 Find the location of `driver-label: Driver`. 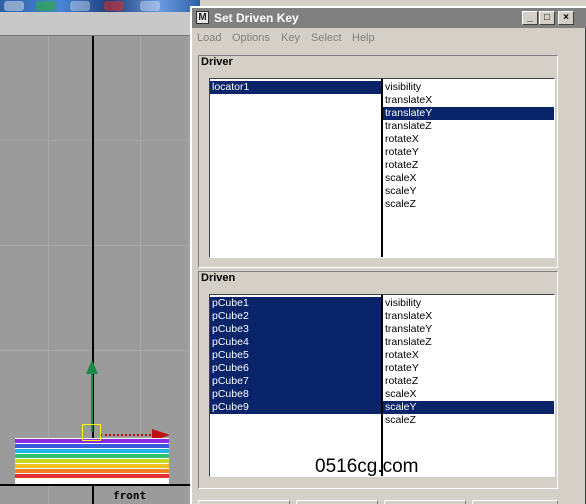

driver-label: Driver is located at coordinates (217, 62).